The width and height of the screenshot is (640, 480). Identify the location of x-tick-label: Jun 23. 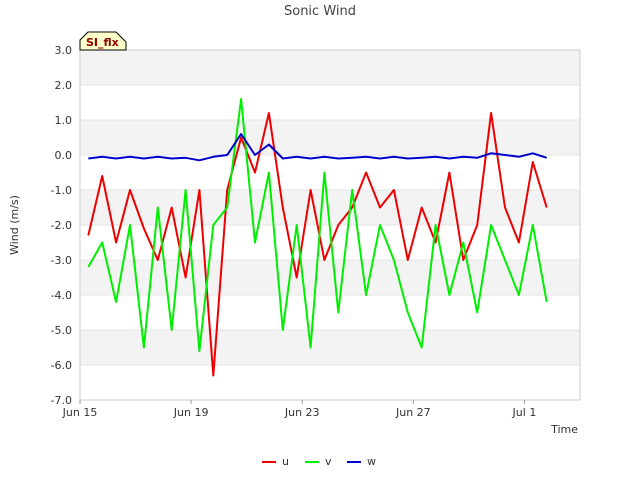
(302, 412).